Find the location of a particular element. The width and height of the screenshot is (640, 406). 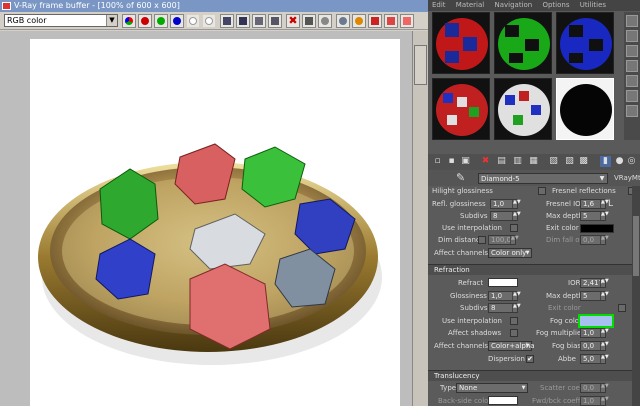

refl-subdivs-field: 8 ▲▼ is located at coordinates (505, 216).